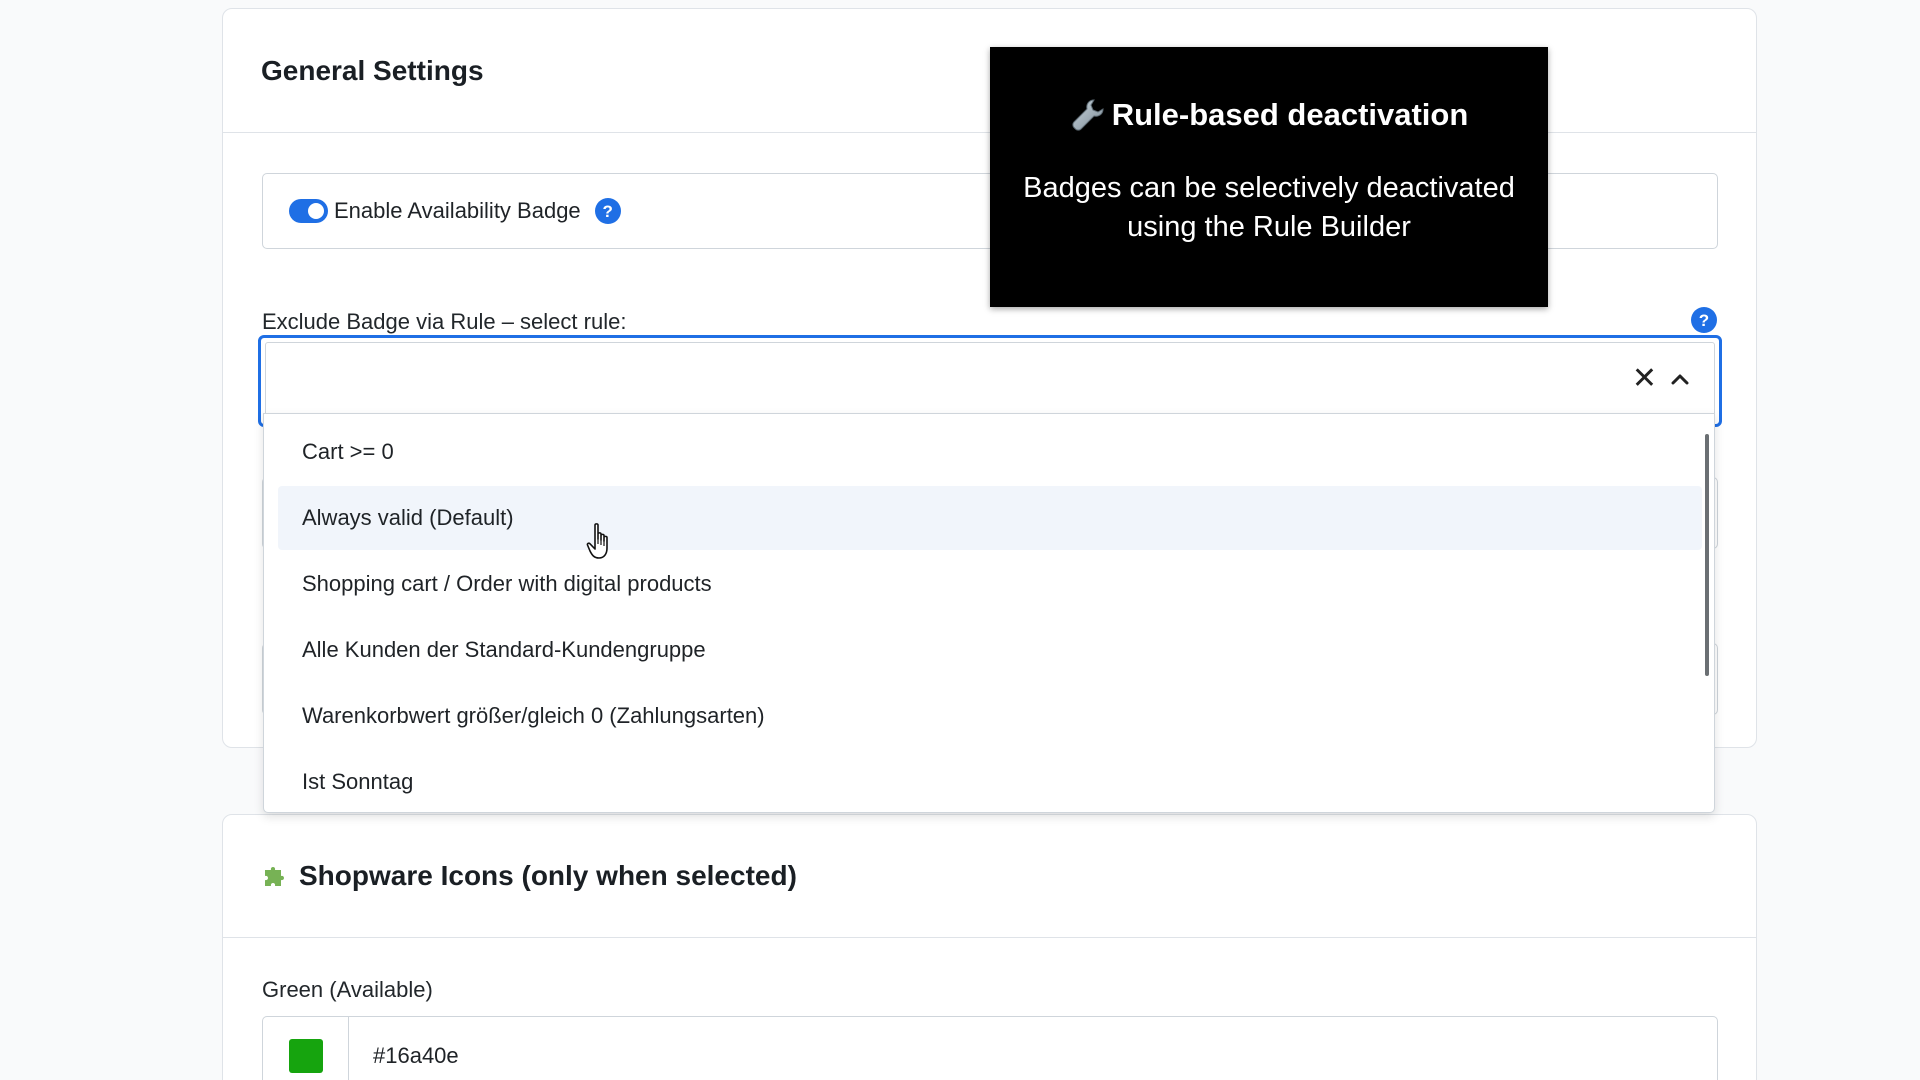  I want to click on enable-availability-badge-switch, so click(308, 211).